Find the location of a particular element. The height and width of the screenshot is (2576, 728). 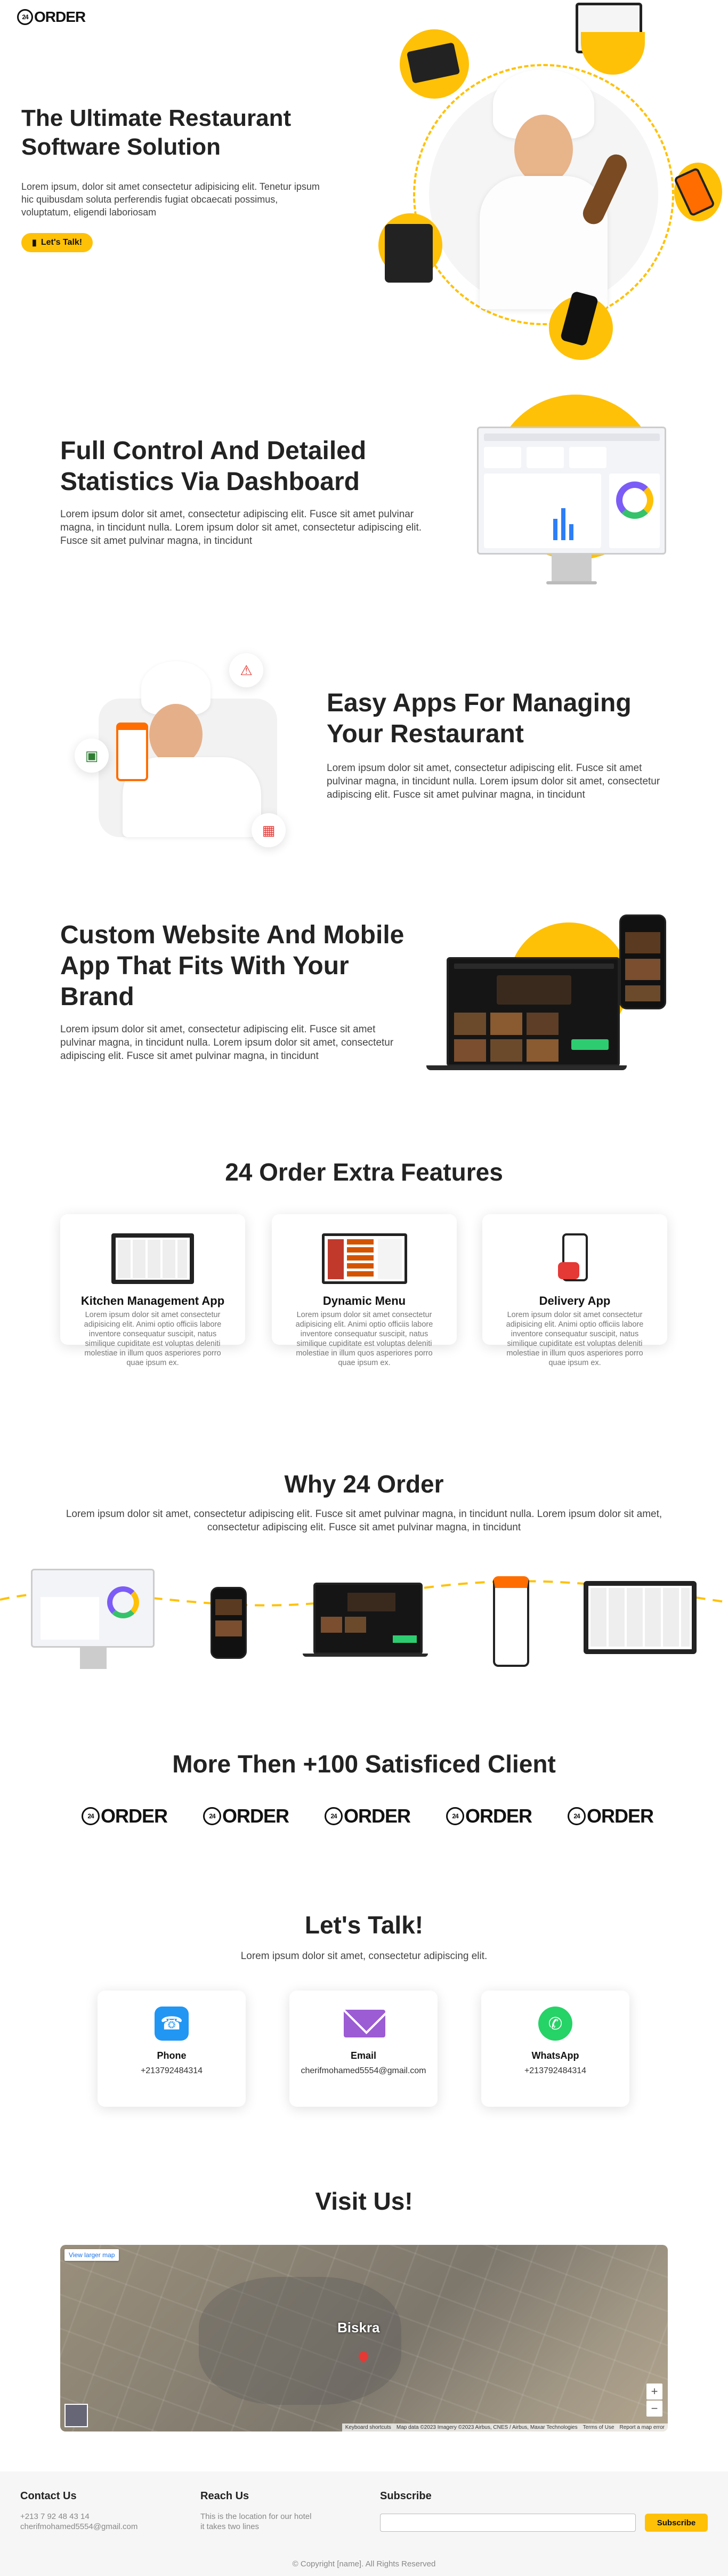

brand-logo: 24 ORDER is located at coordinates (51, 18).